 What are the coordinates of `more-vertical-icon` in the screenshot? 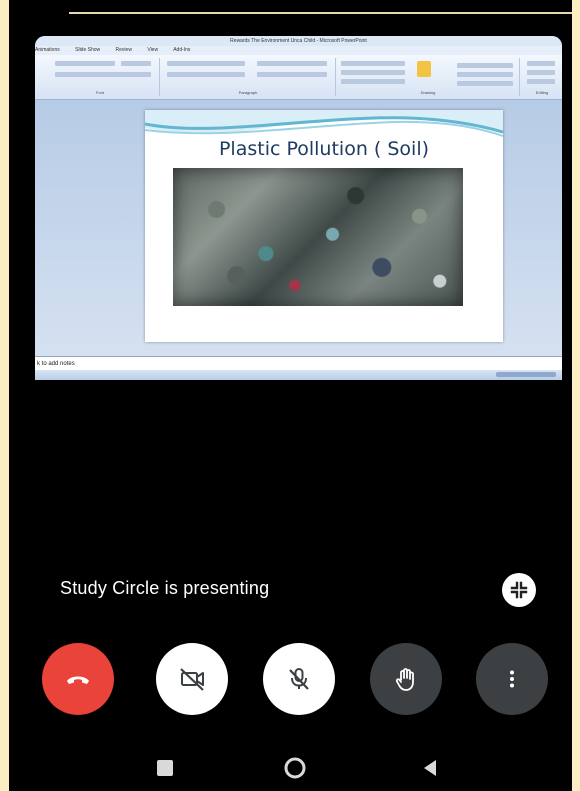 It's located at (512, 679).